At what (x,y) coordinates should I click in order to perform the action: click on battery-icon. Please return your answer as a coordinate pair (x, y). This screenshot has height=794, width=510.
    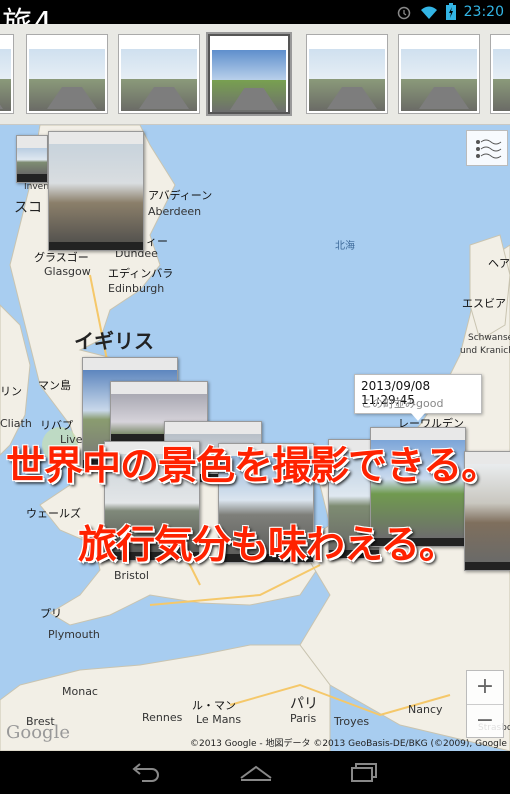
    Looking at the image, I should click on (450, 11).